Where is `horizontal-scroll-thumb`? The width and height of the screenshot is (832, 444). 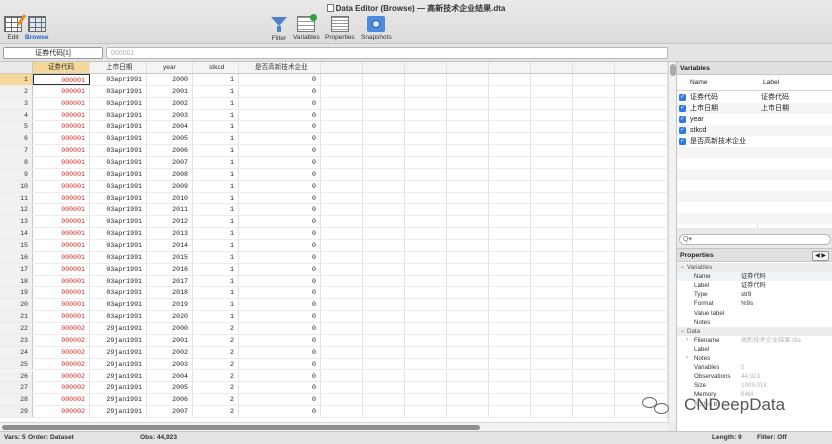 horizontal-scroll-thumb is located at coordinates (241, 427).